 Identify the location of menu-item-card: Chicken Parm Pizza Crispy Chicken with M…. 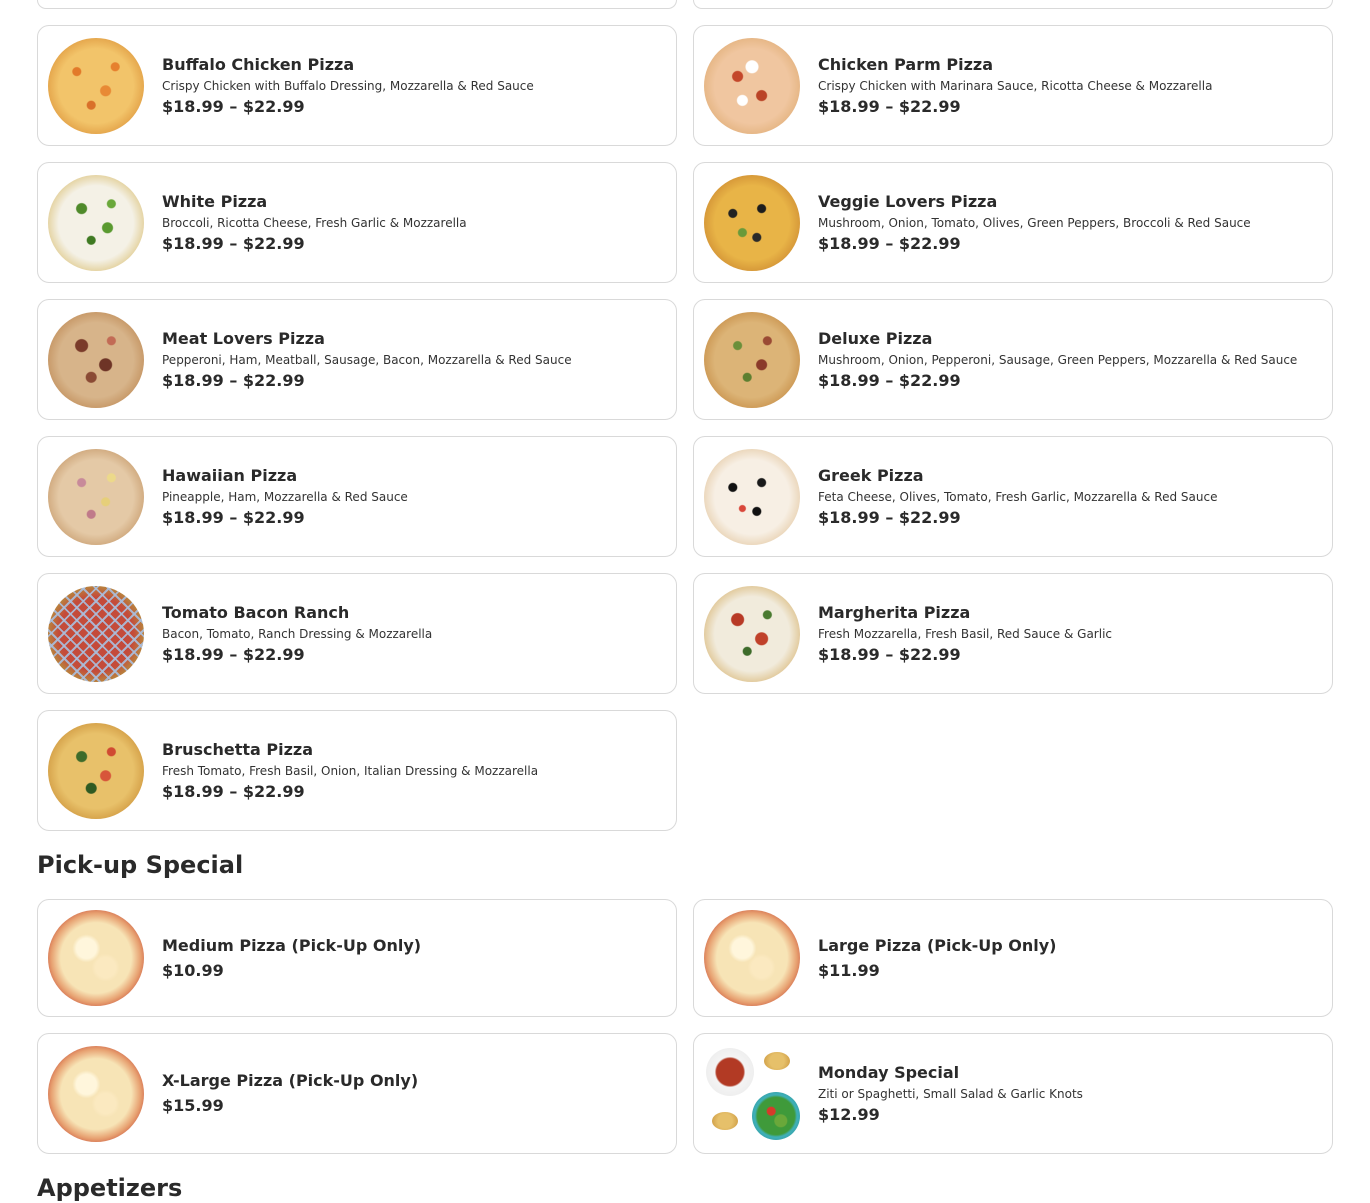
(1013, 85).